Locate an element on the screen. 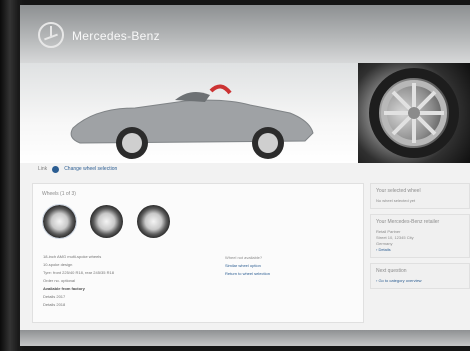 This screenshot has width=470, height=351. spec-line: Details 2017 is located at coordinates (54, 296).